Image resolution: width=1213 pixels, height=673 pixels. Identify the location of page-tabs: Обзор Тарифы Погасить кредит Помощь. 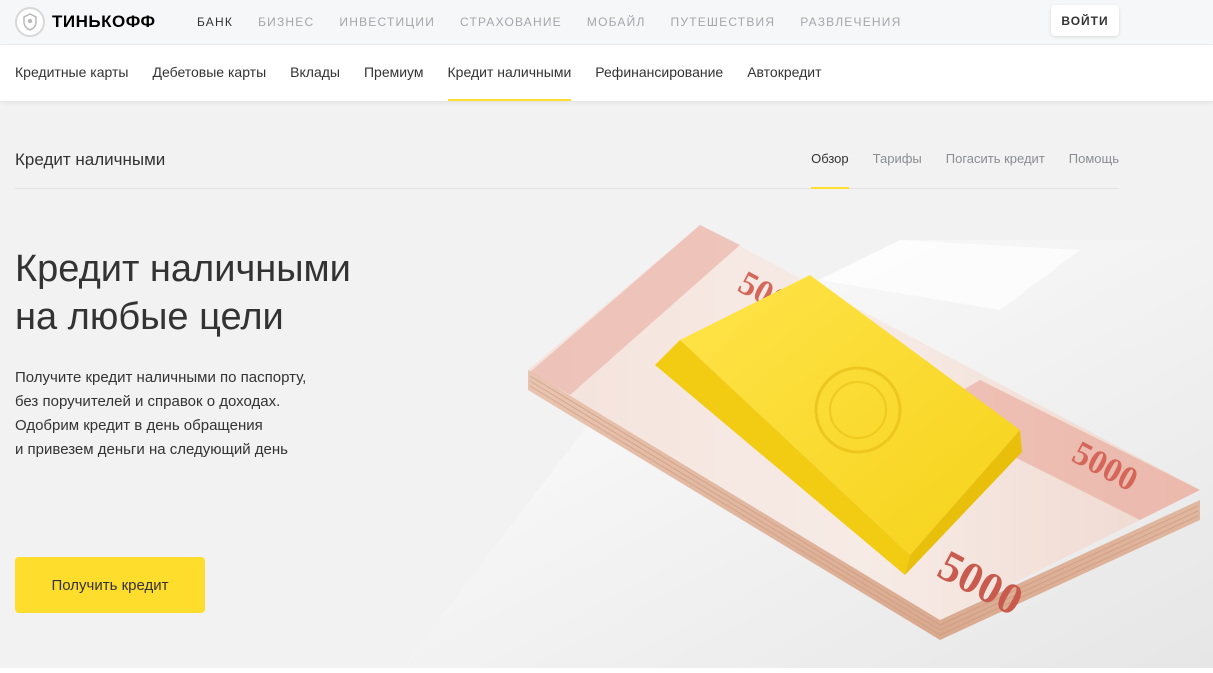
(953, 159).